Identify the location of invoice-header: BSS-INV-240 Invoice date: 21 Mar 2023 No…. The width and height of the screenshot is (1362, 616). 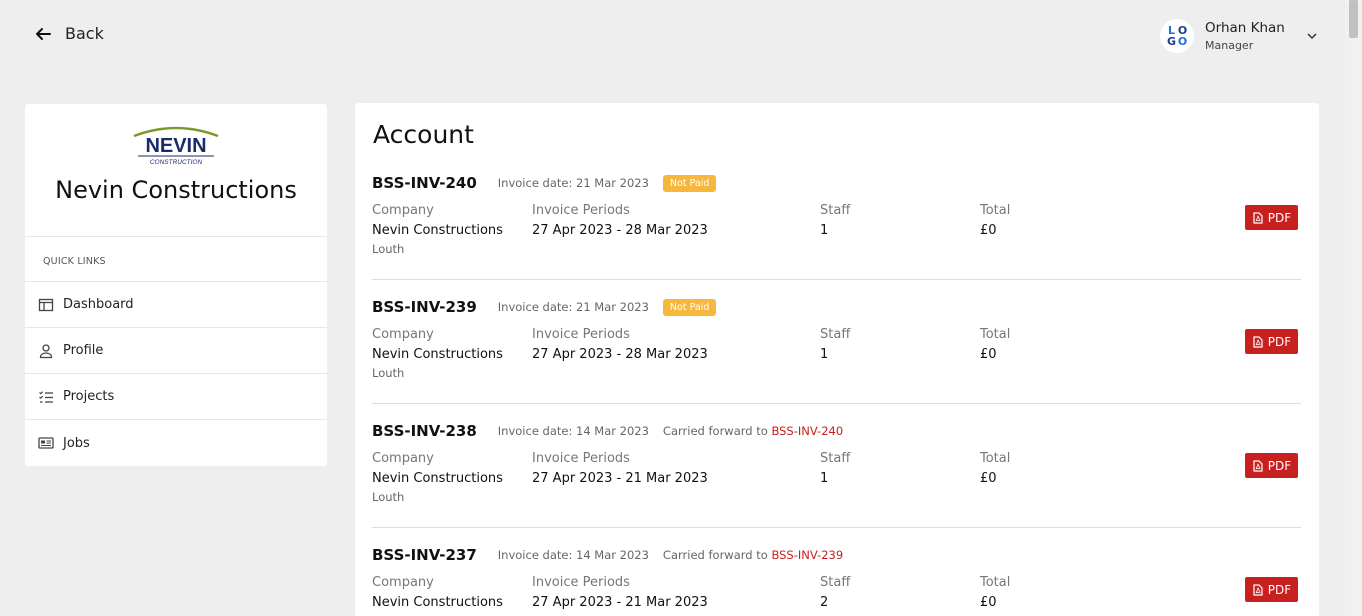
(544, 183).